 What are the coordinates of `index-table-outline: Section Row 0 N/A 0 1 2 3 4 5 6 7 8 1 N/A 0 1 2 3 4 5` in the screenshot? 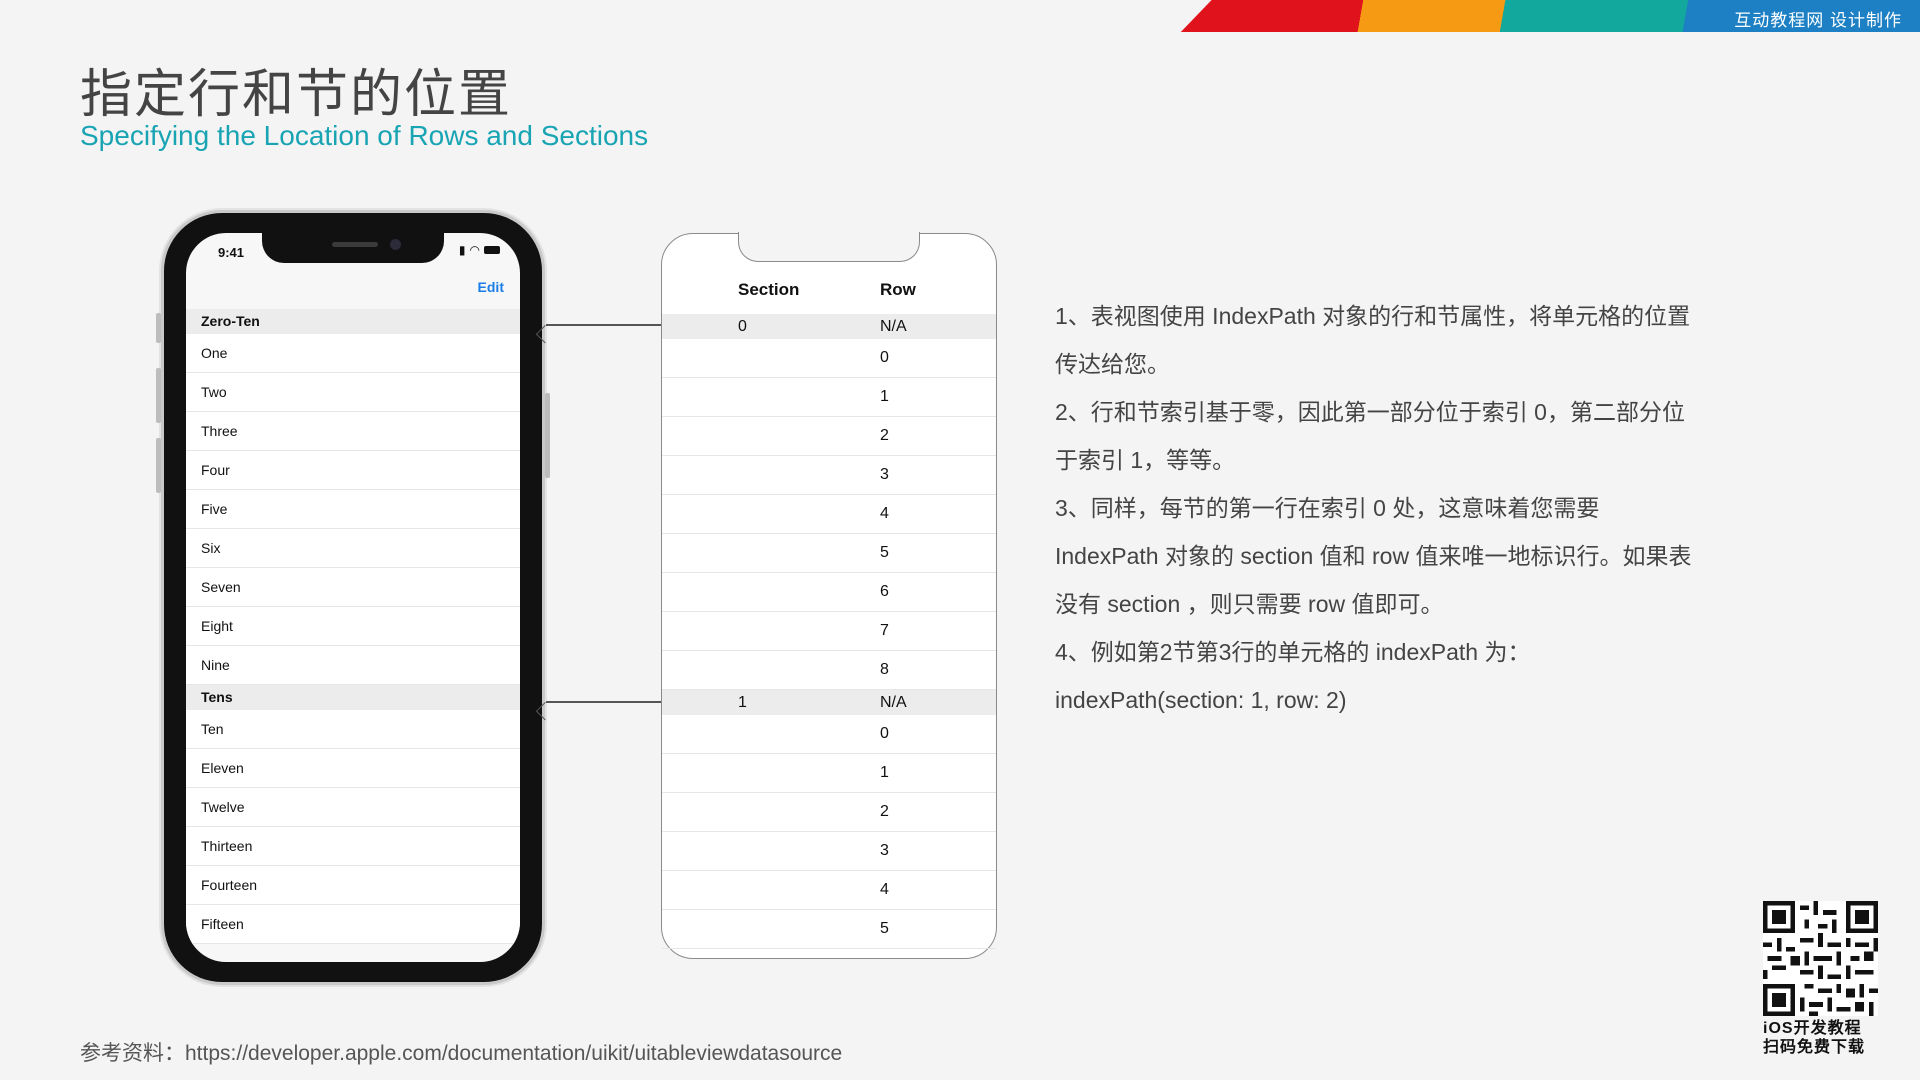 It's located at (829, 595).